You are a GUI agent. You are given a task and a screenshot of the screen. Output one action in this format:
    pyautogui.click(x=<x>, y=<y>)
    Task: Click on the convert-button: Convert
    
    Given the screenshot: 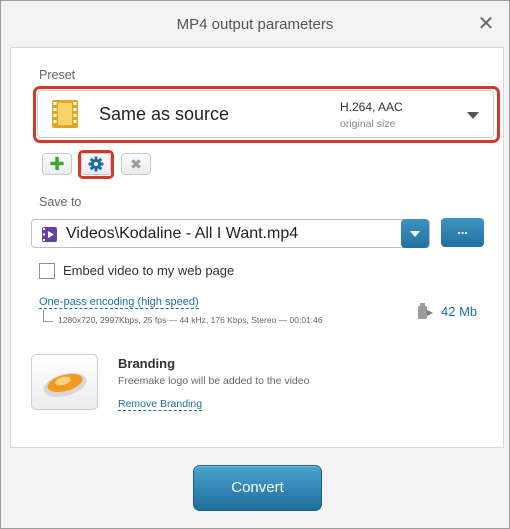 What is the action you would take?
    pyautogui.click(x=257, y=488)
    